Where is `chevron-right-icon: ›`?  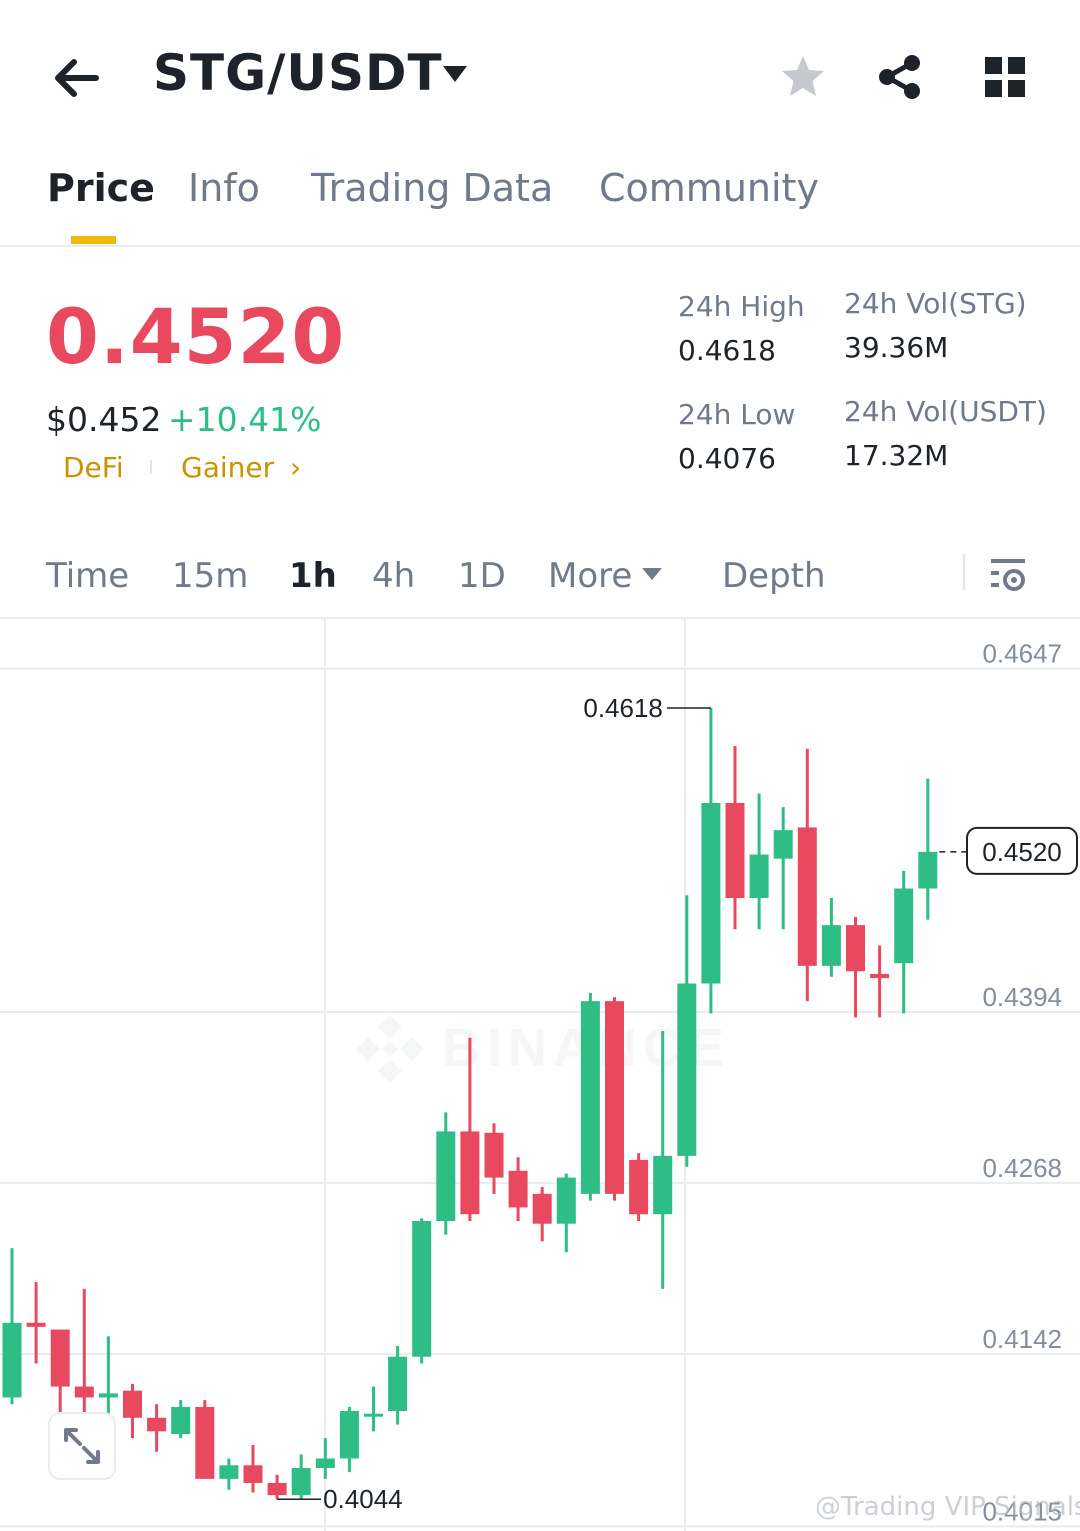 chevron-right-icon: › is located at coordinates (295, 467).